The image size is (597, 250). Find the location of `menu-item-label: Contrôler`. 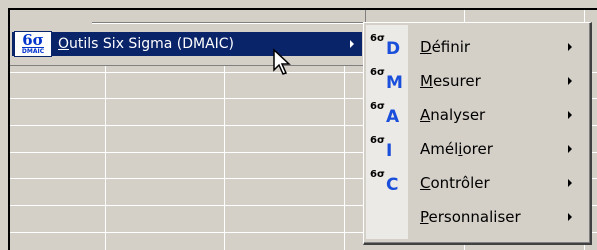

menu-item-label: Contrôler is located at coordinates (455, 183).